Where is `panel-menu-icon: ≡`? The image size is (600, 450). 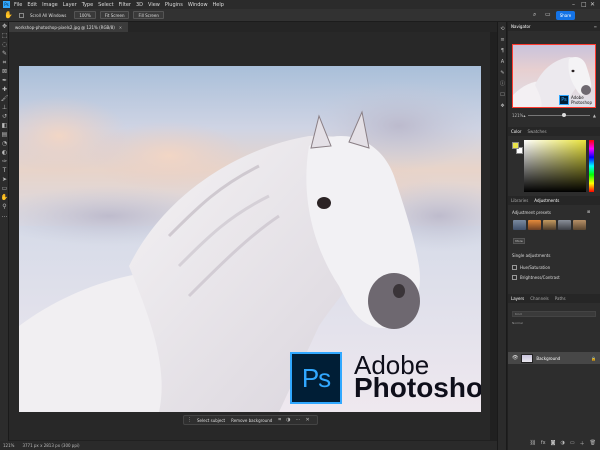 panel-menu-icon: ≡ is located at coordinates (595, 26).